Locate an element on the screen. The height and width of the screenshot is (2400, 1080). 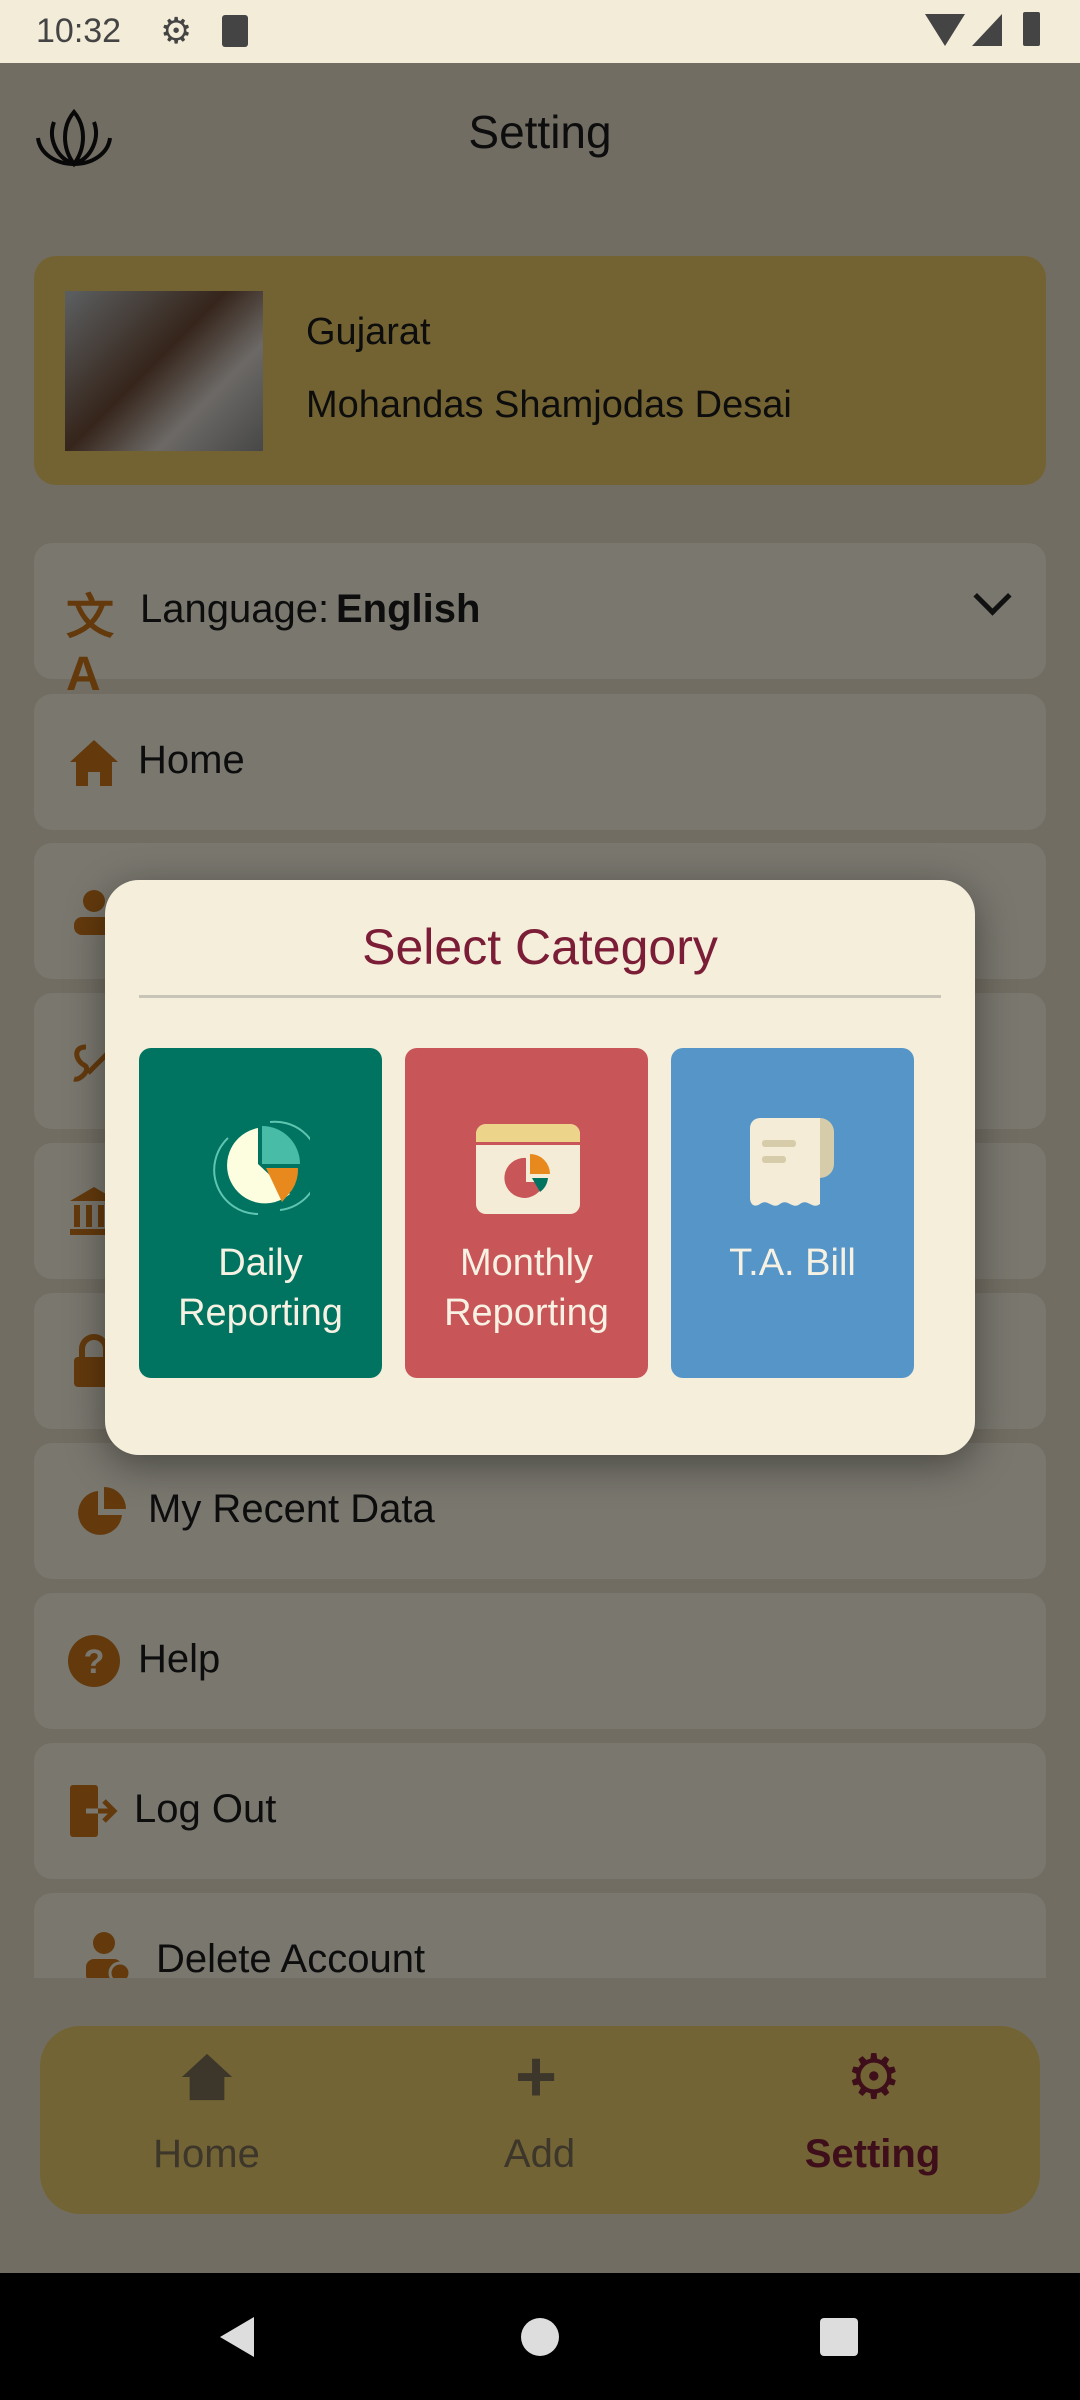
tile-label: Daily Reporting is located at coordinates (260, 1288).